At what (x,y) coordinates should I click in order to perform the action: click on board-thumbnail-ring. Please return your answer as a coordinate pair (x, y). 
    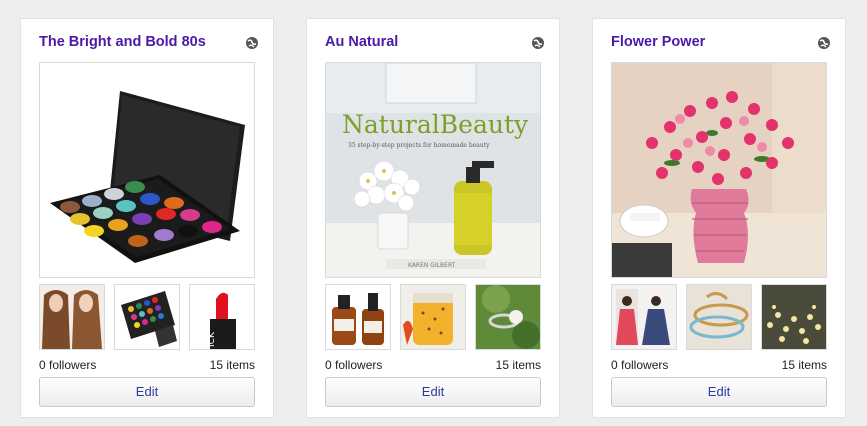
    Looking at the image, I should click on (508, 317).